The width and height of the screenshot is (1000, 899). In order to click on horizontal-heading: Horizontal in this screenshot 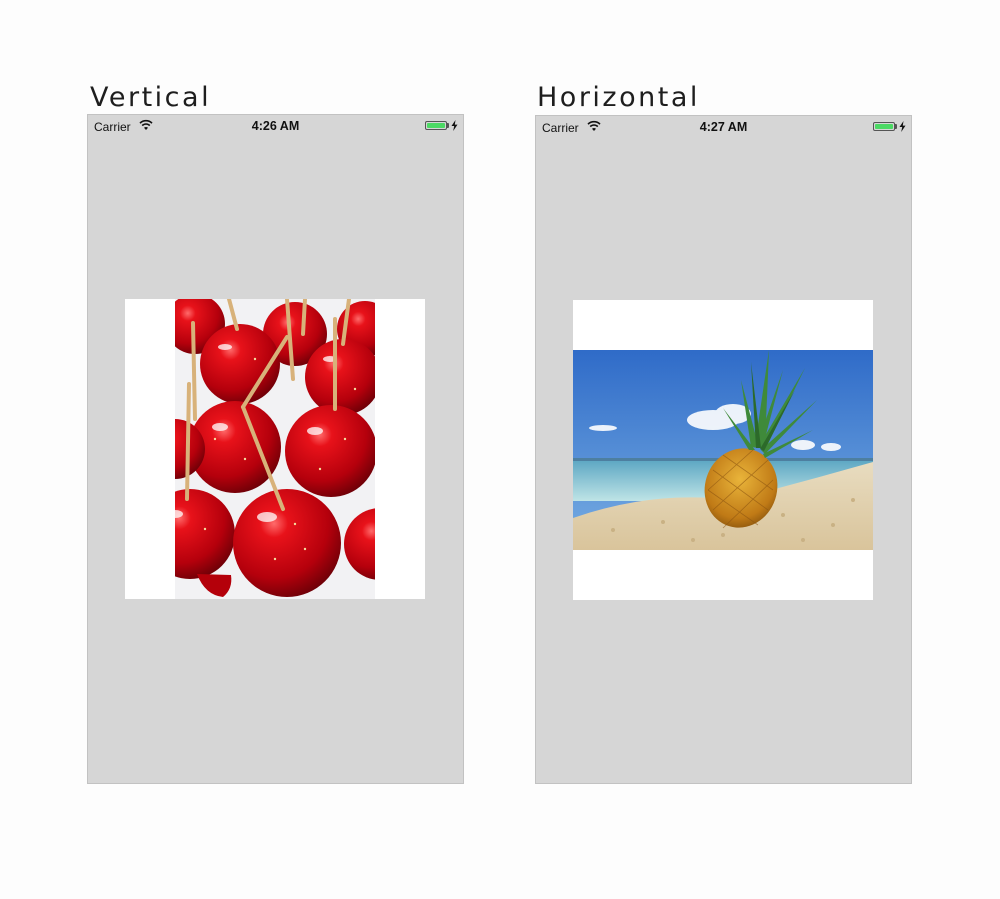, I will do `click(618, 97)`.